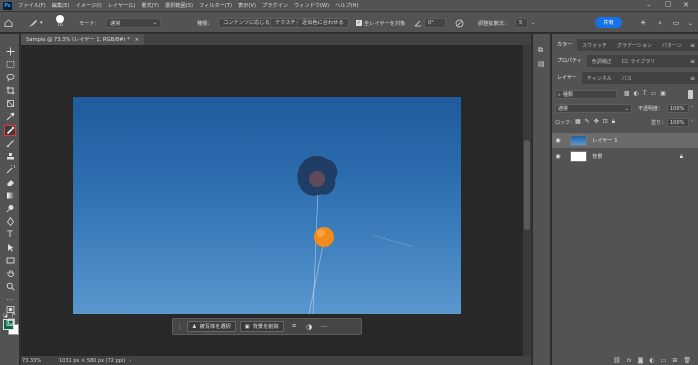  Describe the element at coordinates (643, 23) in the screenshot. I see `learn-icon: ☀` at that location.